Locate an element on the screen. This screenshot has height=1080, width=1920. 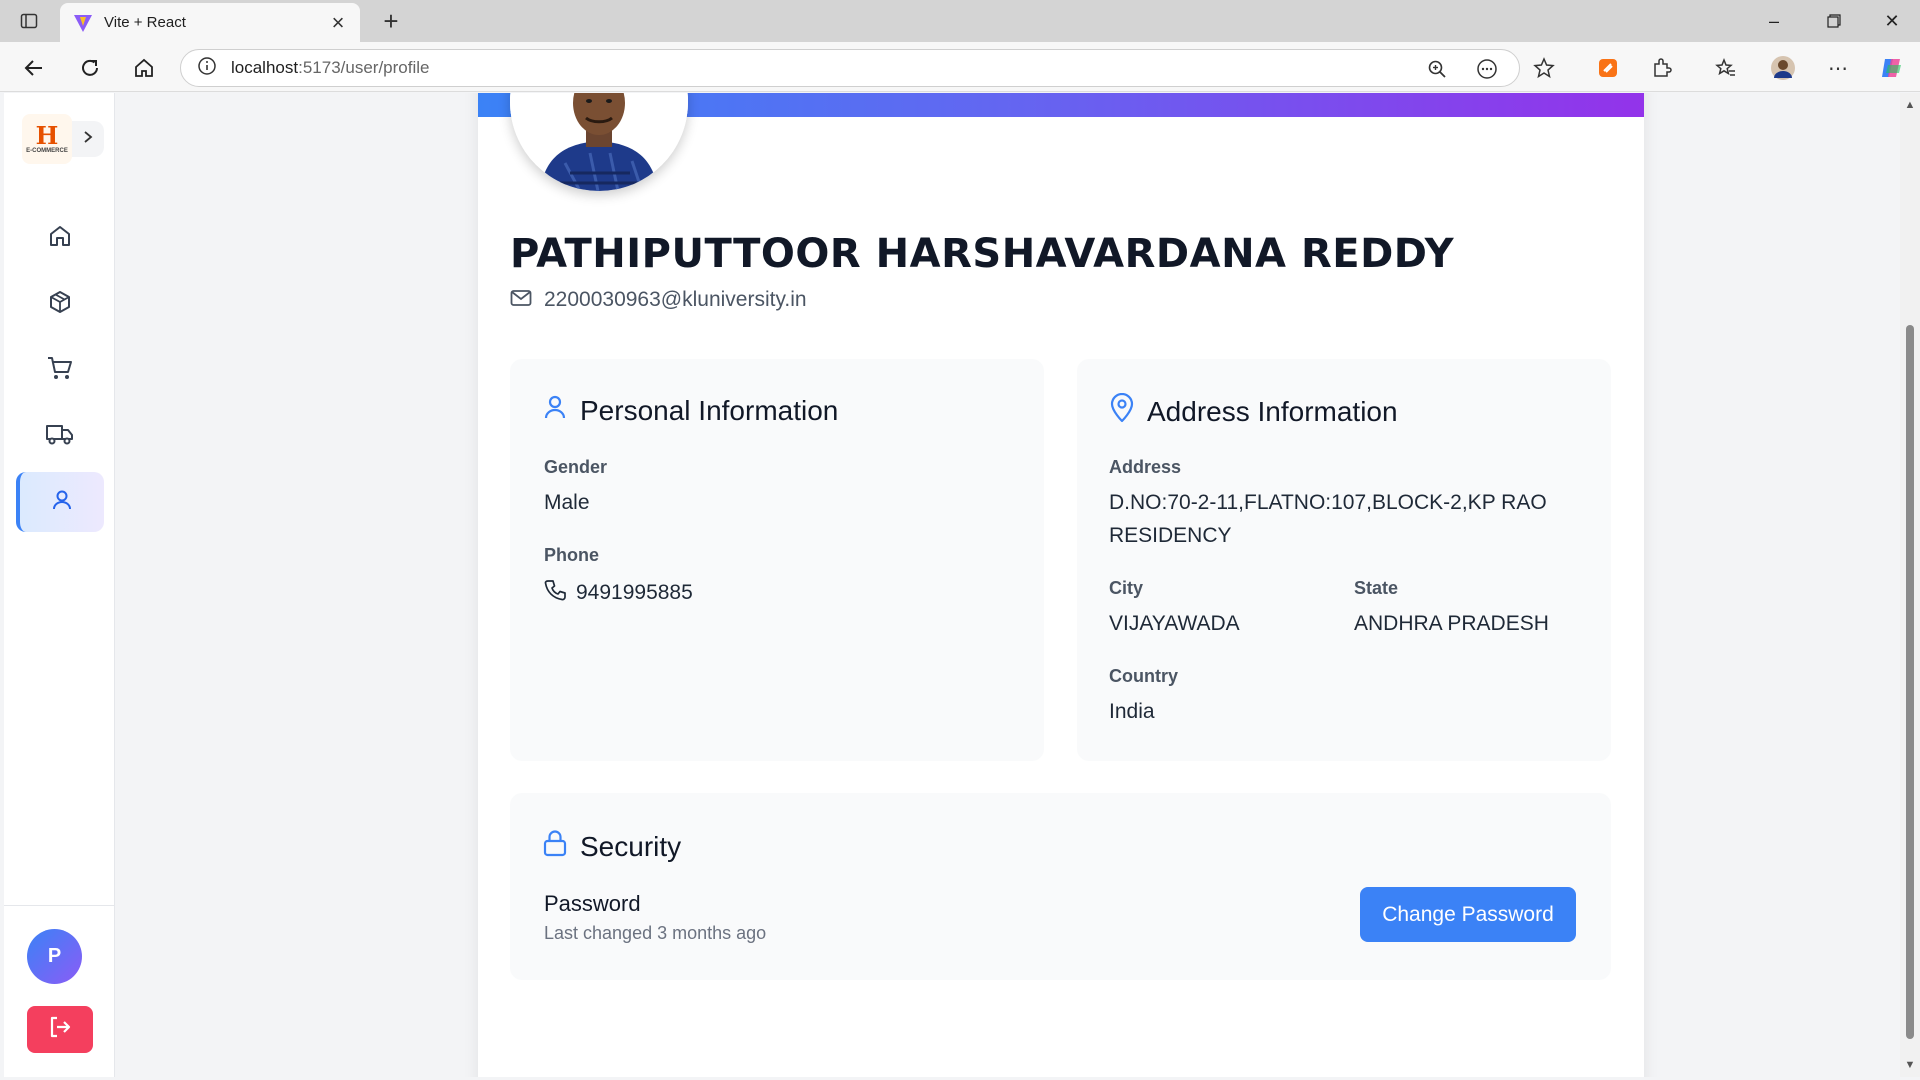
favorite-star-icon is located at coordinates (1544, 68).